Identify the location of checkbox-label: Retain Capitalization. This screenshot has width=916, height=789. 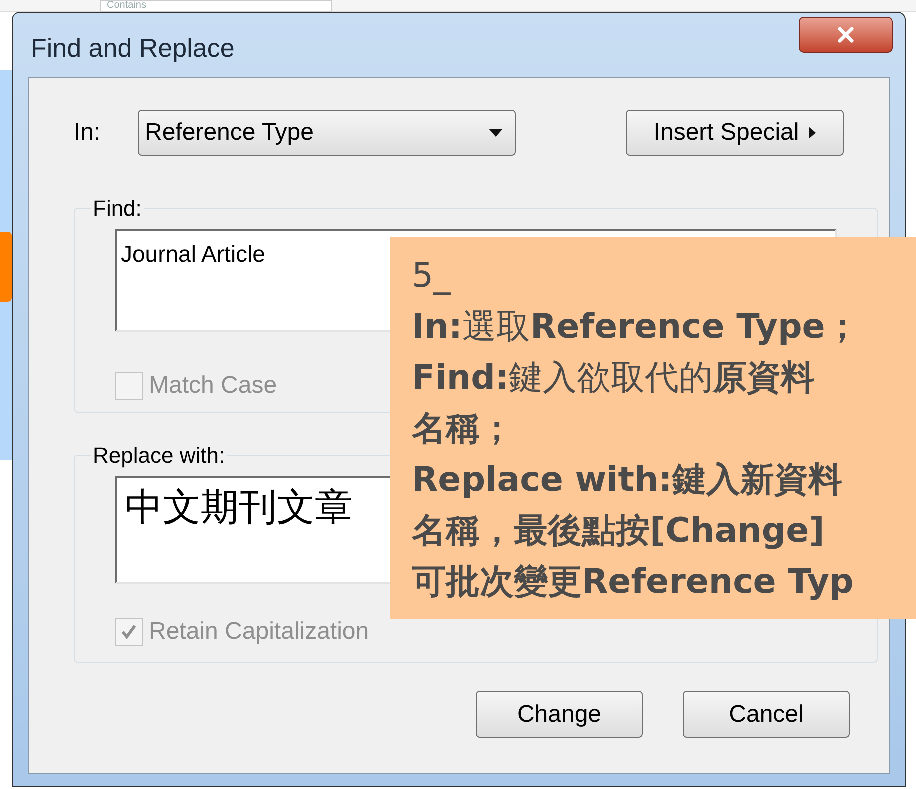
(259, 632).